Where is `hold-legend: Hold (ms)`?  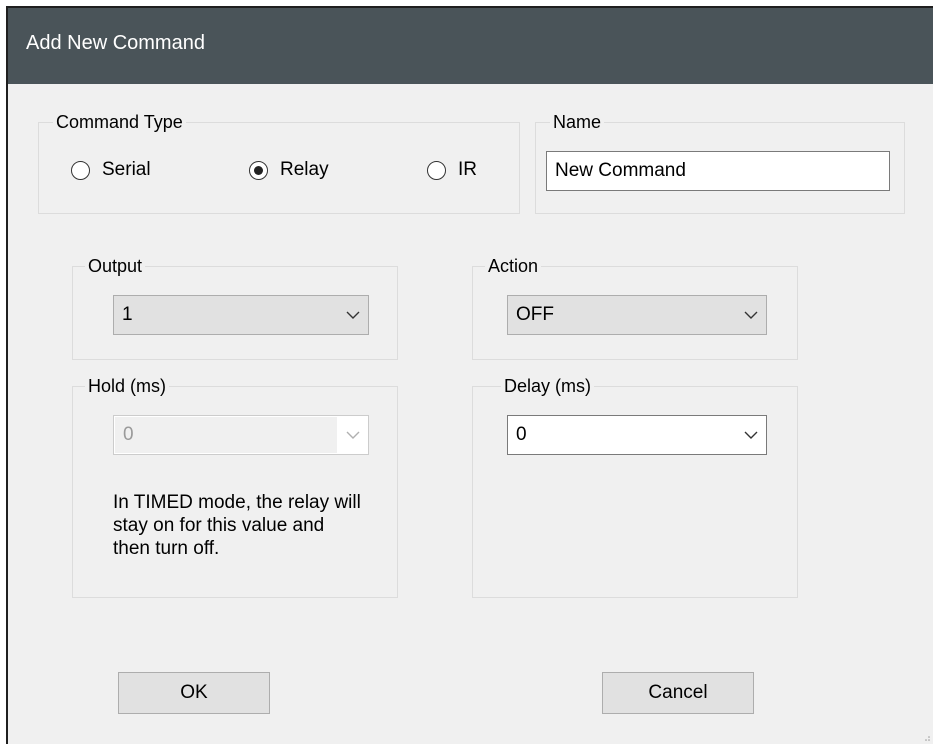 hold-legend: Hold (ms) is located at coordinates (127, 386).